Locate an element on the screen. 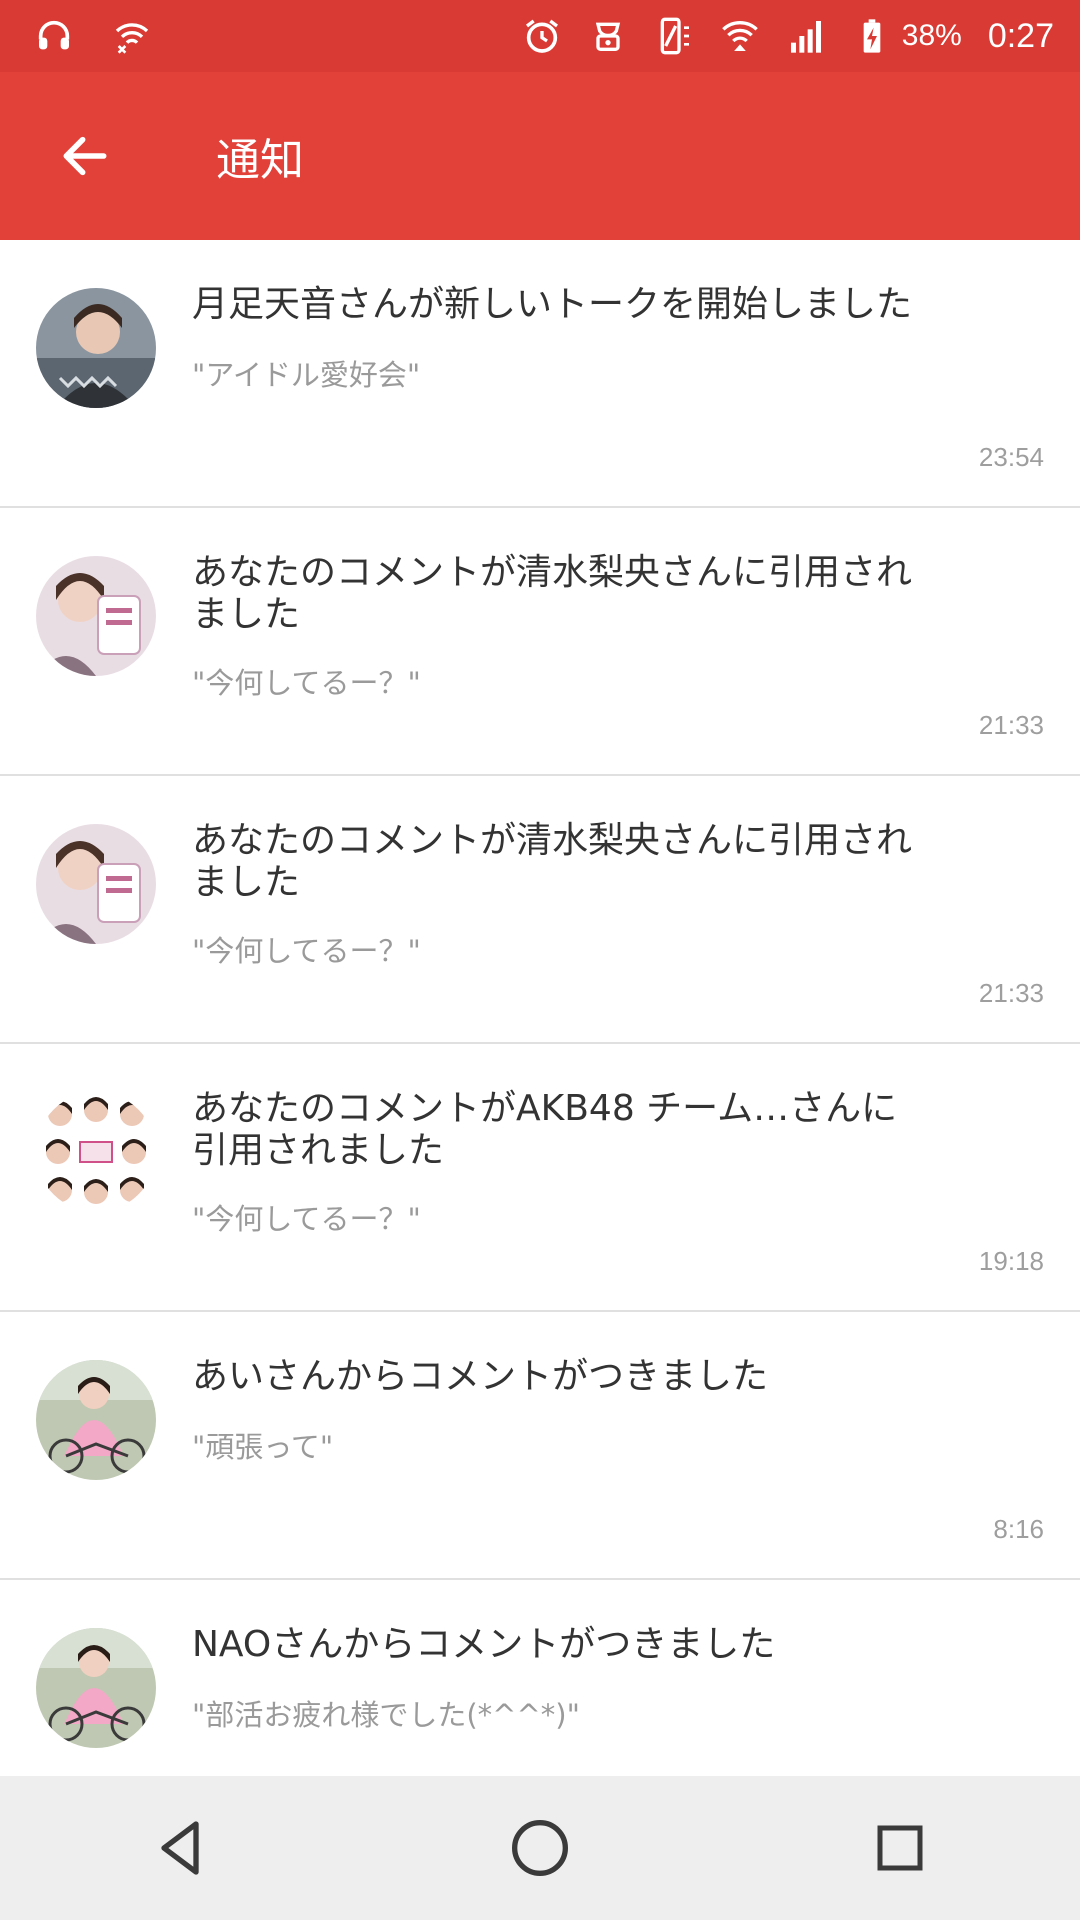  nav-back-button is located at coordinates (180, 1848).